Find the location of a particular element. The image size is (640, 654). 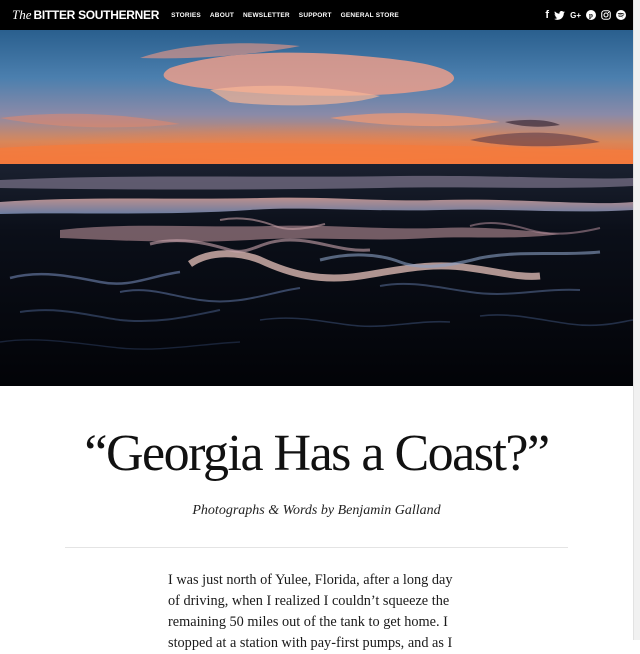

nav-newsletter: NEWSLETTER is located at coordinates (266, 15).